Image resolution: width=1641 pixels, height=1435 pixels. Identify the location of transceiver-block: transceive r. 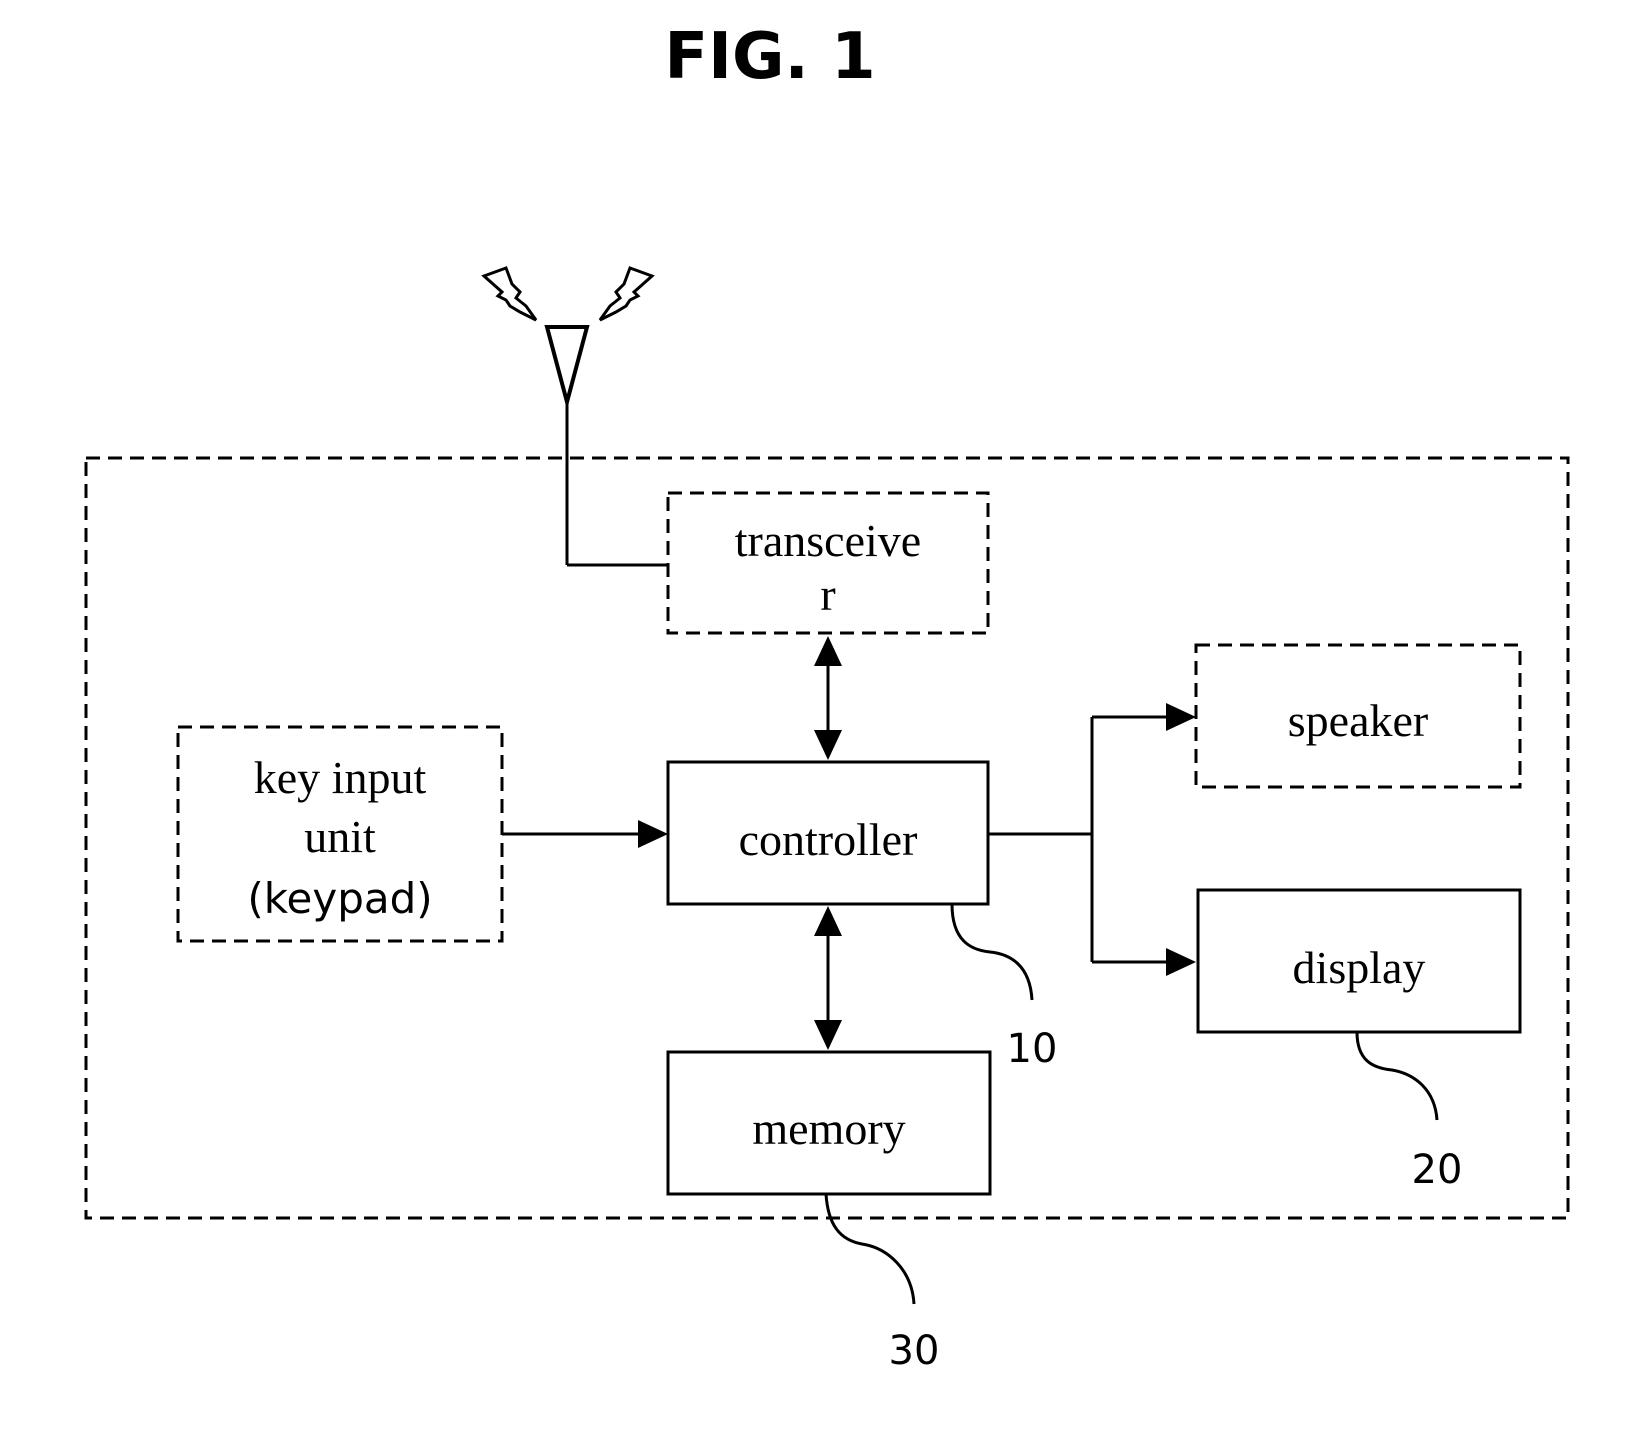
(828, 563).